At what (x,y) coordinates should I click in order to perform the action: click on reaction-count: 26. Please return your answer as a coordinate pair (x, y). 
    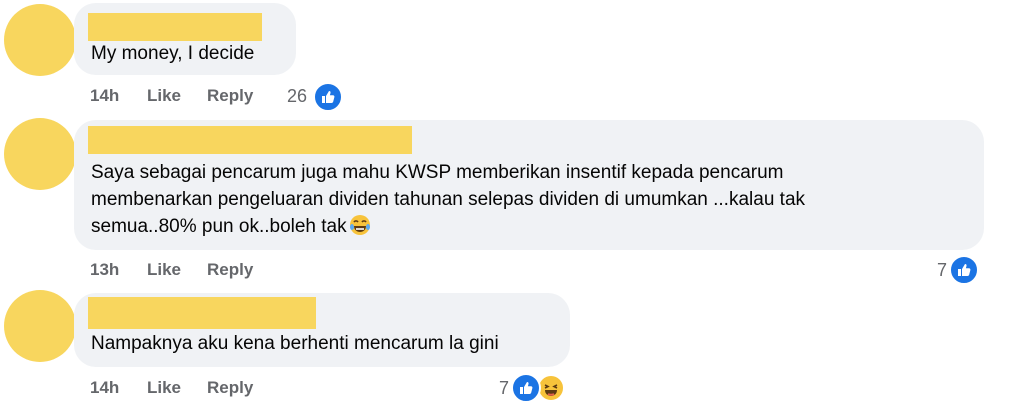
    Looking at the image, I should click on (297, 96).